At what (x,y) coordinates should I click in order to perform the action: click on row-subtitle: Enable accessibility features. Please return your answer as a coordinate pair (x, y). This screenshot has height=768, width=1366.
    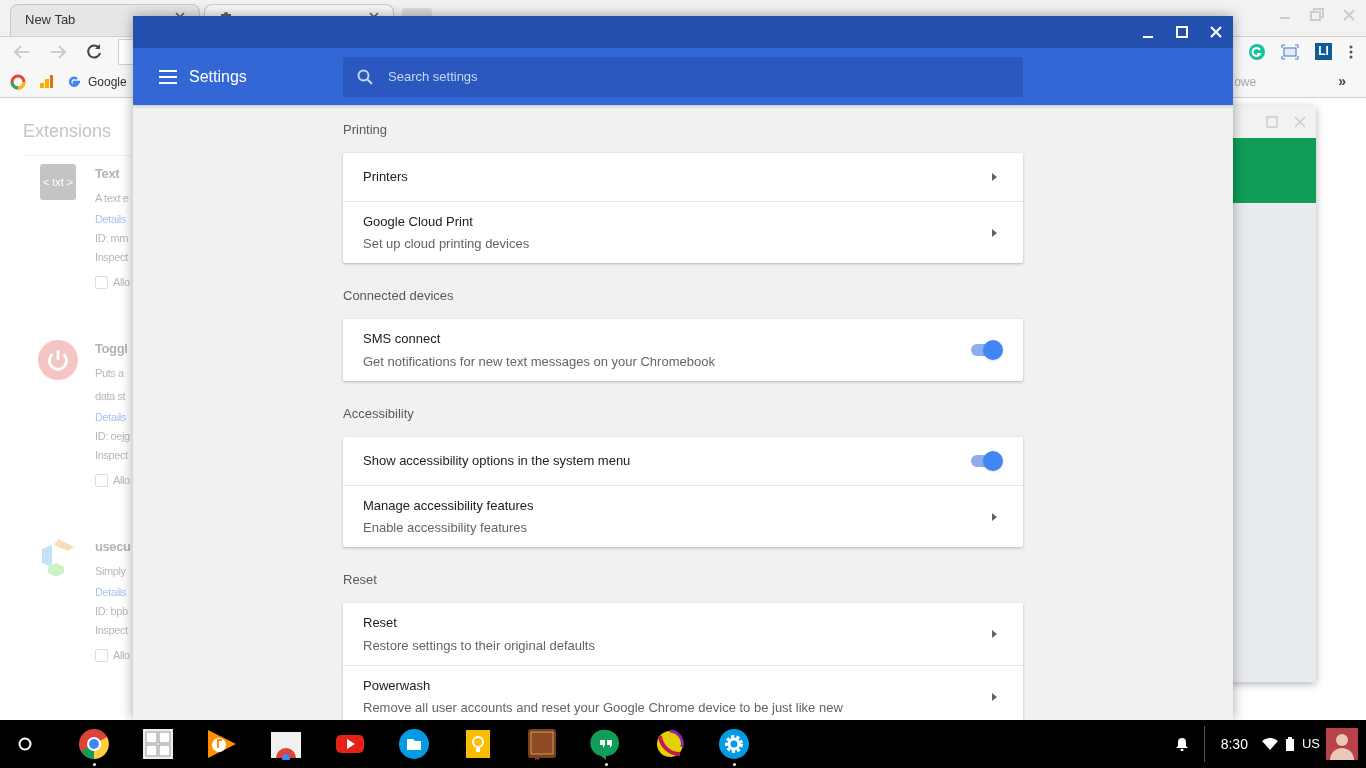
    Looking at the image, I should click on (446, 528).